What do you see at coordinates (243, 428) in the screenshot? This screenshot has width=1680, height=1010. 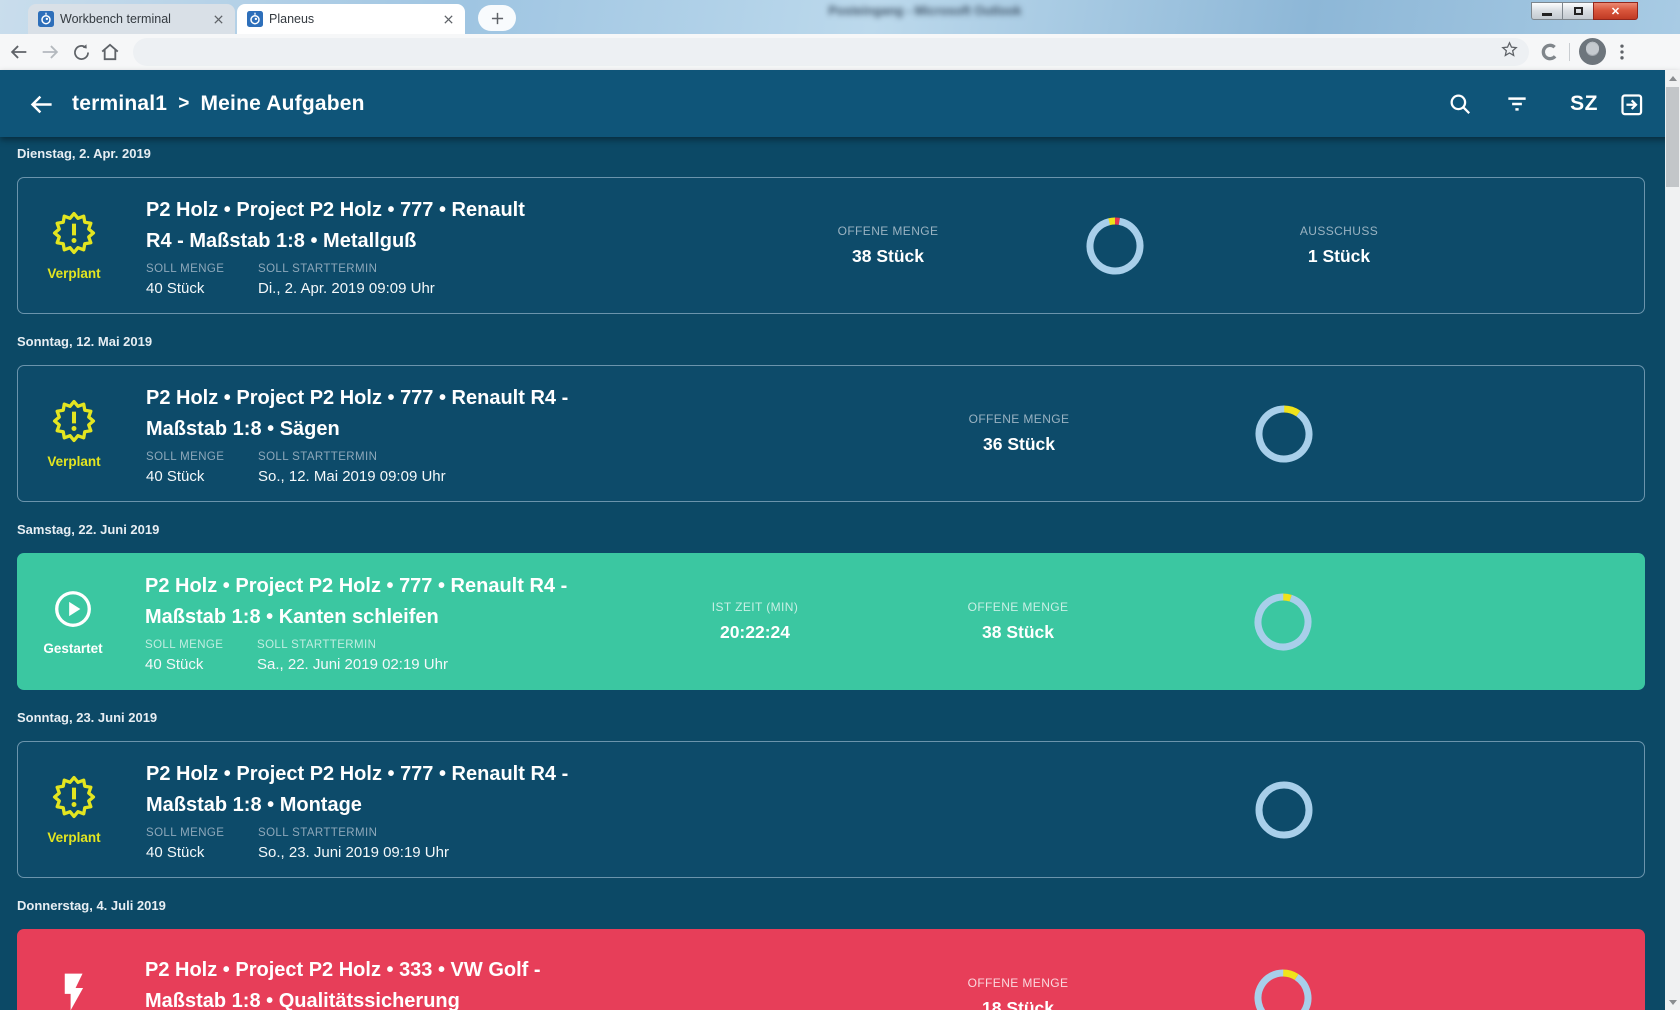 I see `task-title-line2: Maßstab 1:8 • Sägen` at bounding box center [243, 428].